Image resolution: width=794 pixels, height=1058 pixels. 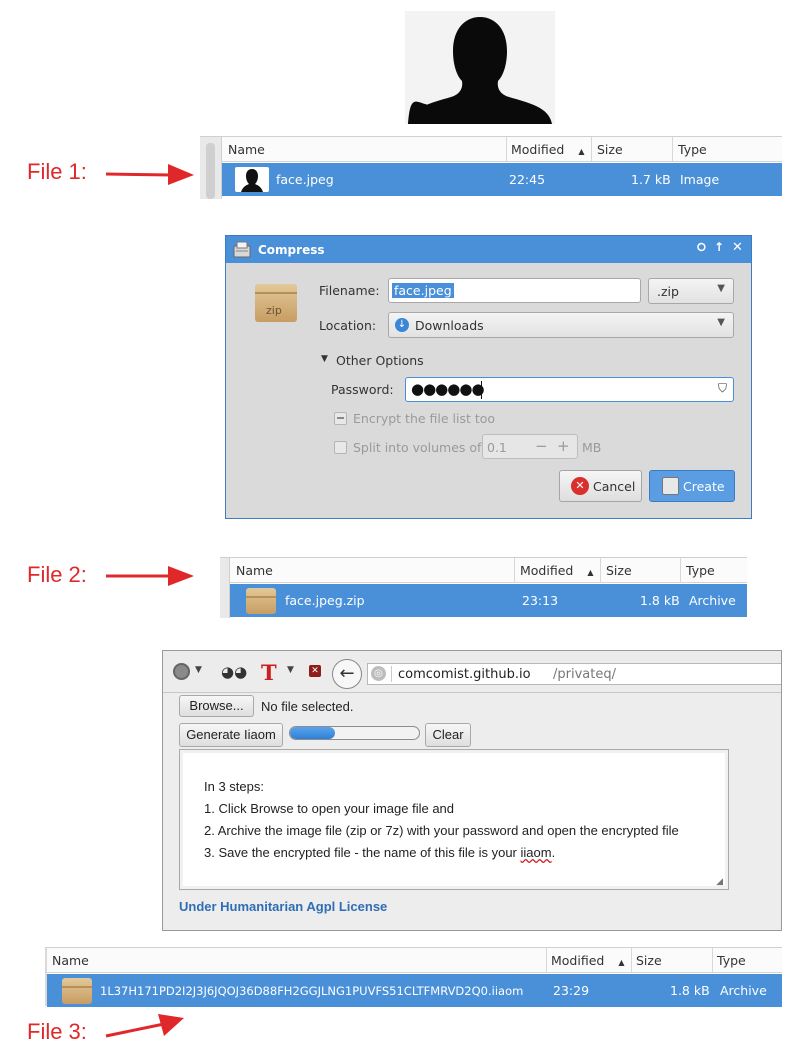 What do you see at coordinates (527, 179) in the screenshot?
I see `file-modified: 22:45` at bounding box center [527, 179].